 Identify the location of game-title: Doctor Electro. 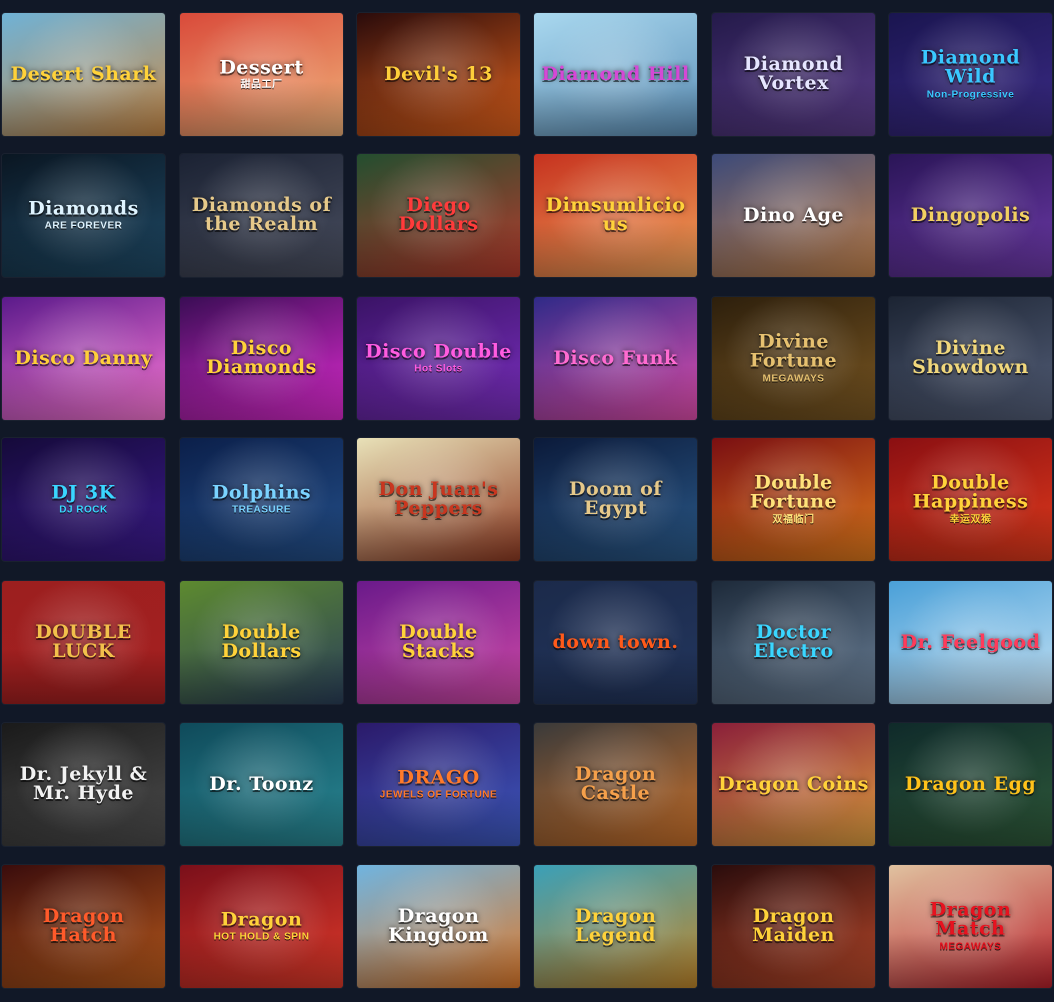
(793, 641).